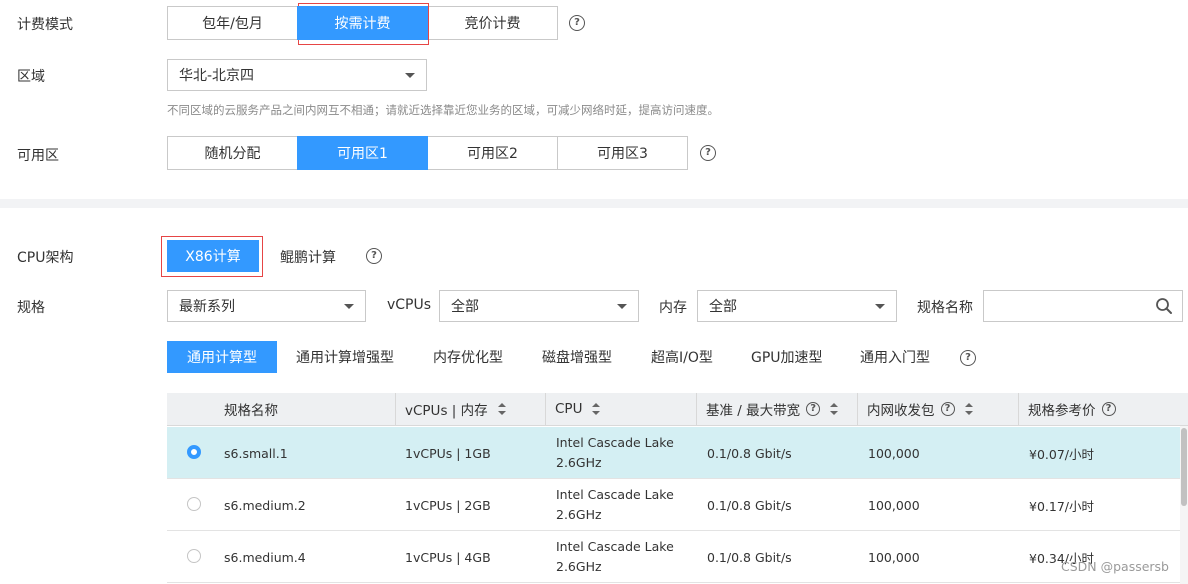  I want to click on az-option-3: 可用区3, so click(622, 153).